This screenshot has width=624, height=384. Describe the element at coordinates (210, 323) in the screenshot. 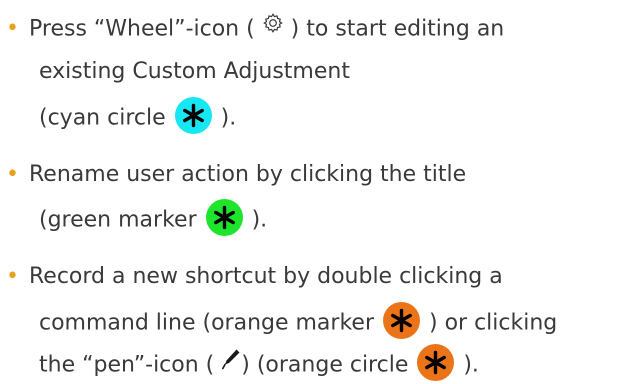

I see `item-3-line-2-part-1: command line (orange marker` at that location.